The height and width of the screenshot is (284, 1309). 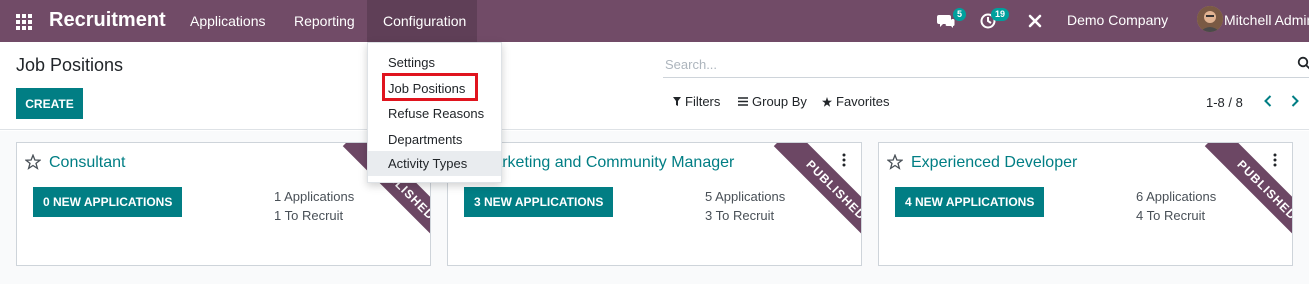 I want to click on job-title: Marketing and Community Manager, so click(x=607, y=163).